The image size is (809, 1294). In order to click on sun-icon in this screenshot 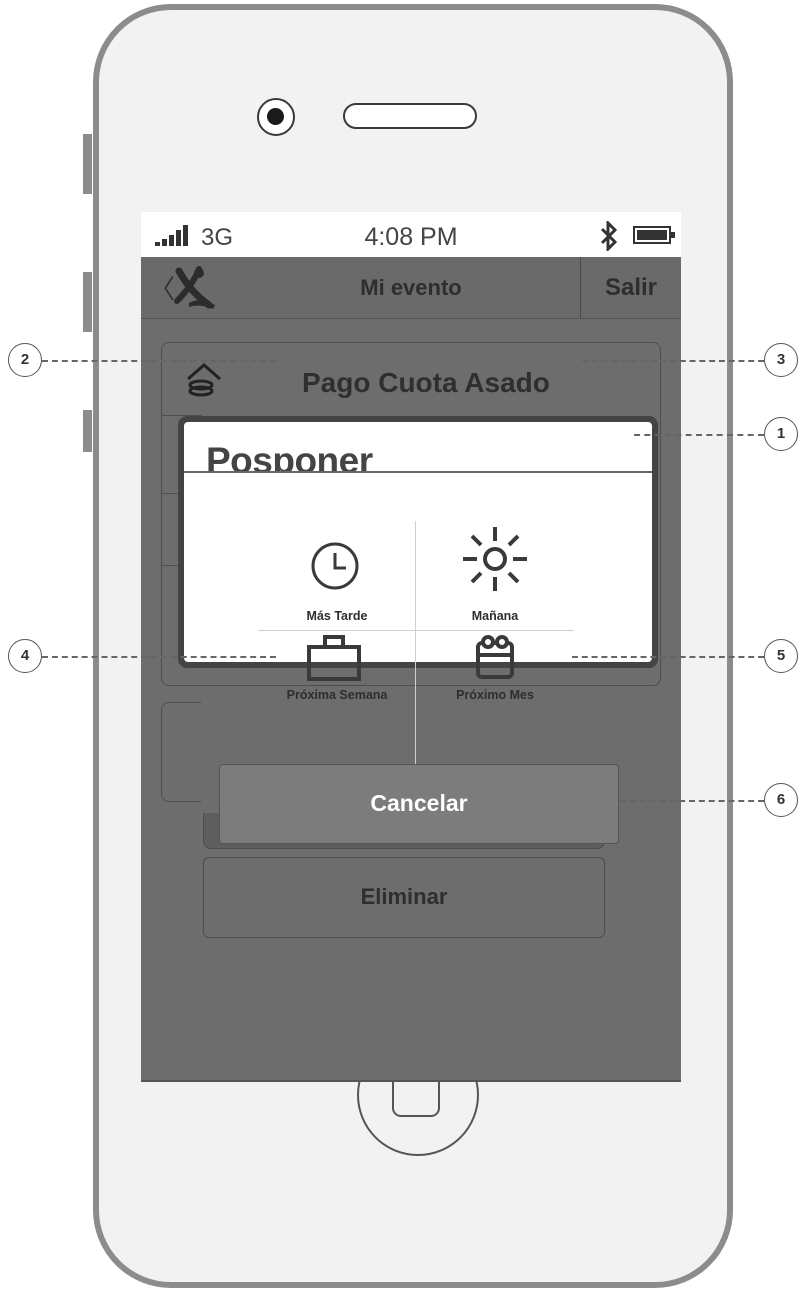, I will do `click(495, 559)`.